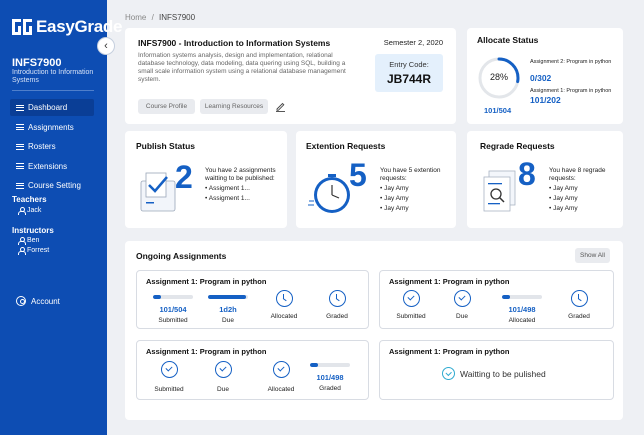 The width and height of the screenshot is (644, 435). I want to click on show-all-button: Show All, so click(592, 255).